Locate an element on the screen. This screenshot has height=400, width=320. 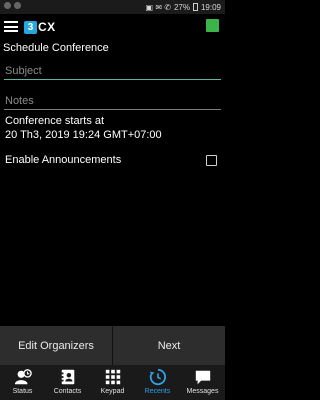
tab-status: Status is located at coordinates (22, 382).